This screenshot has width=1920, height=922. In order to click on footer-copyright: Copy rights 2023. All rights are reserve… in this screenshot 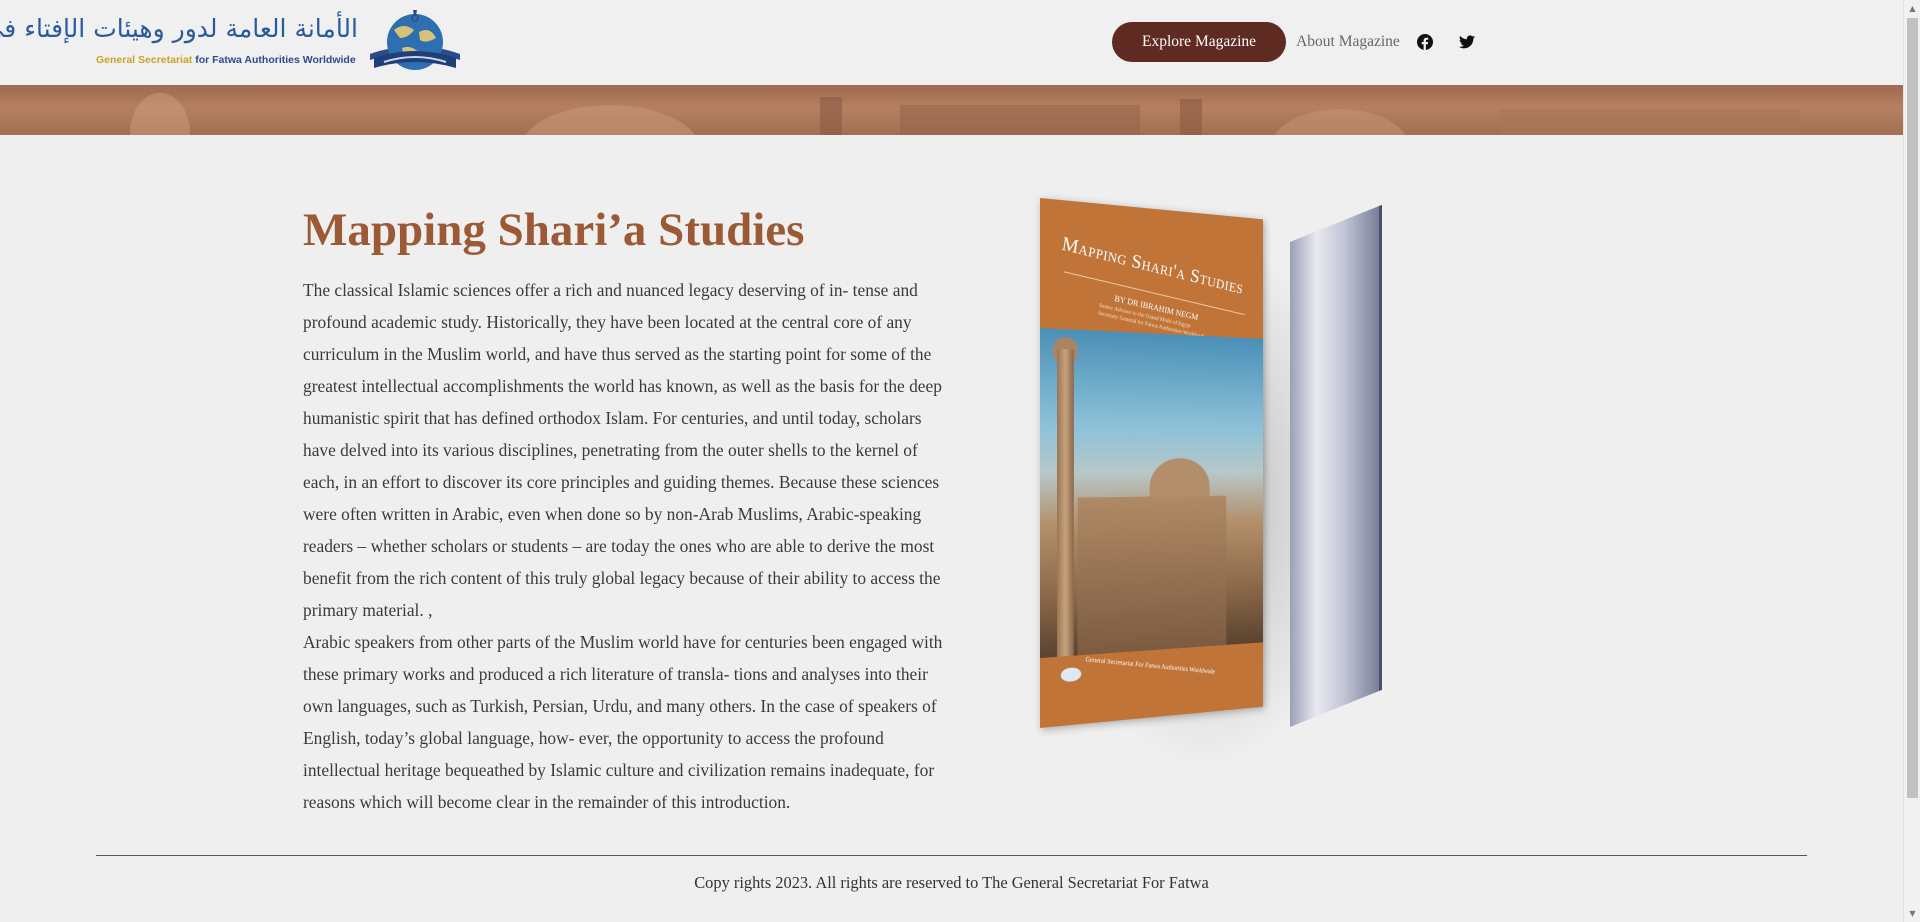, I will do `click(951, 882)`.